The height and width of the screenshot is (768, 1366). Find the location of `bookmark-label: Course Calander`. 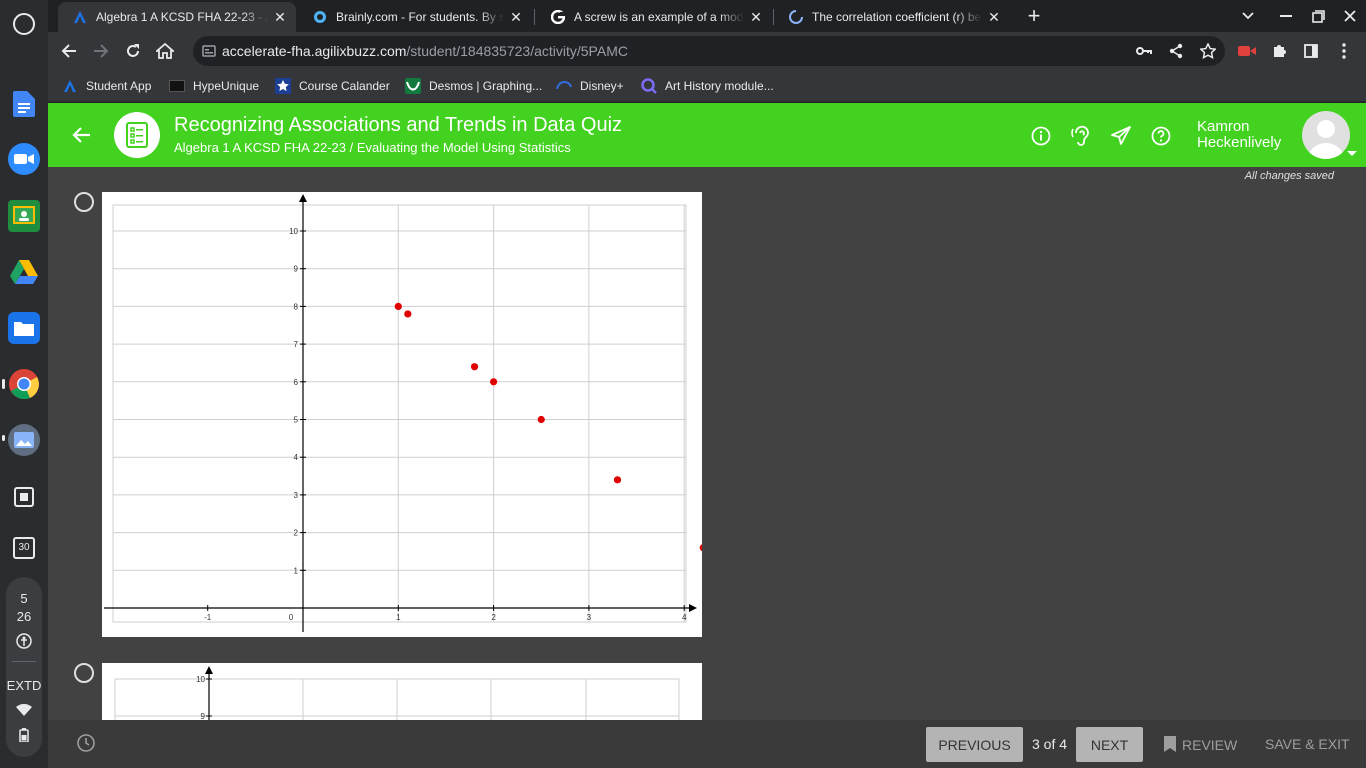

bookmark-label: Course Calander is located at coordinates (344, 86).